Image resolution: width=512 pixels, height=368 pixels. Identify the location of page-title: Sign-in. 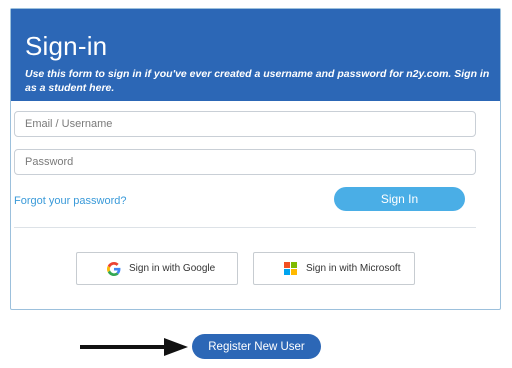
(66, 46).